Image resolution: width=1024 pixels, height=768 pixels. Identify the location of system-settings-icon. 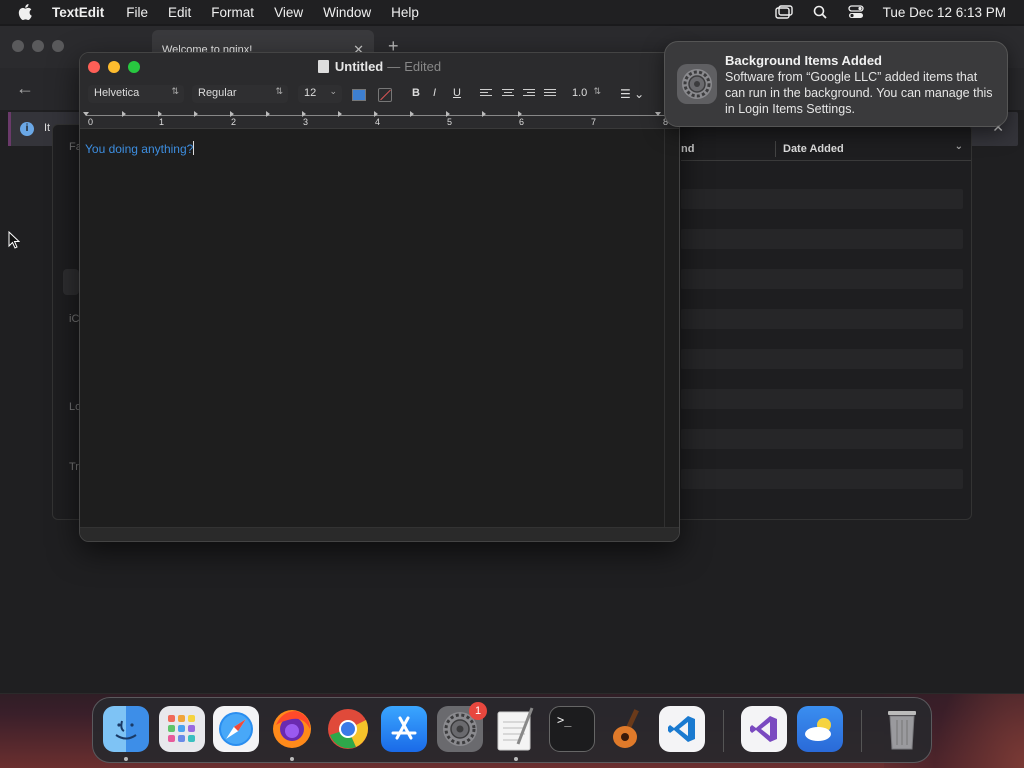
(697, 84).